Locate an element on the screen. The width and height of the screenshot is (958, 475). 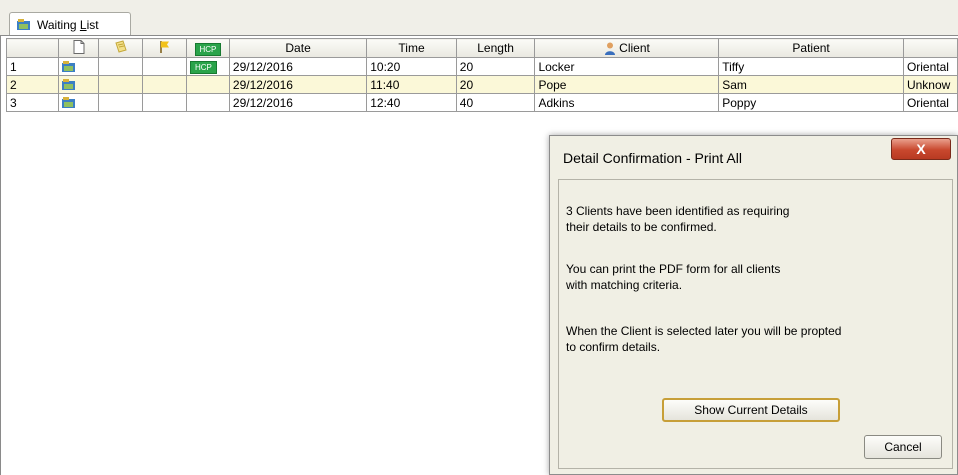
row-client: Adkins is located at coordinates (627, 102).